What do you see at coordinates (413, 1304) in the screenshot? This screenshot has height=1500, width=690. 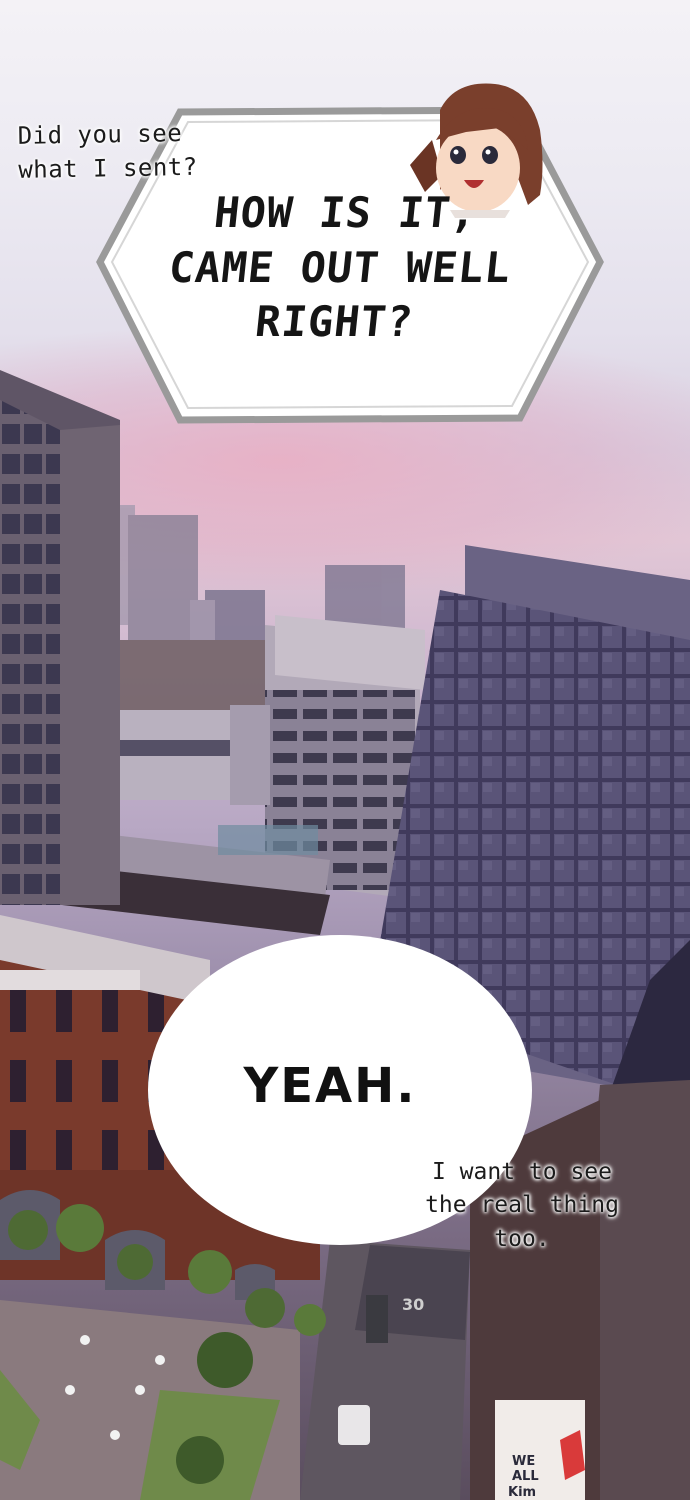 I see `road-number: 30` at bounding box center [413, 1304].